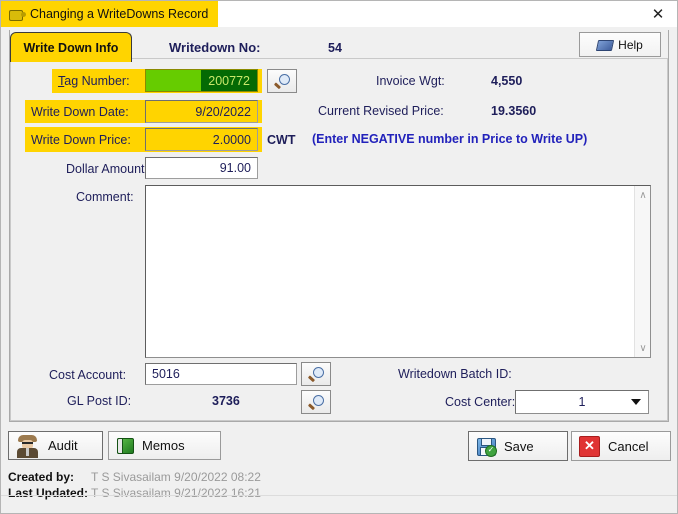 This screenshot has height=514, width=678. Describe the element at coordinates (48, 493) in the screenshot. I see `last-updated-label: Last Updated:` at that location.